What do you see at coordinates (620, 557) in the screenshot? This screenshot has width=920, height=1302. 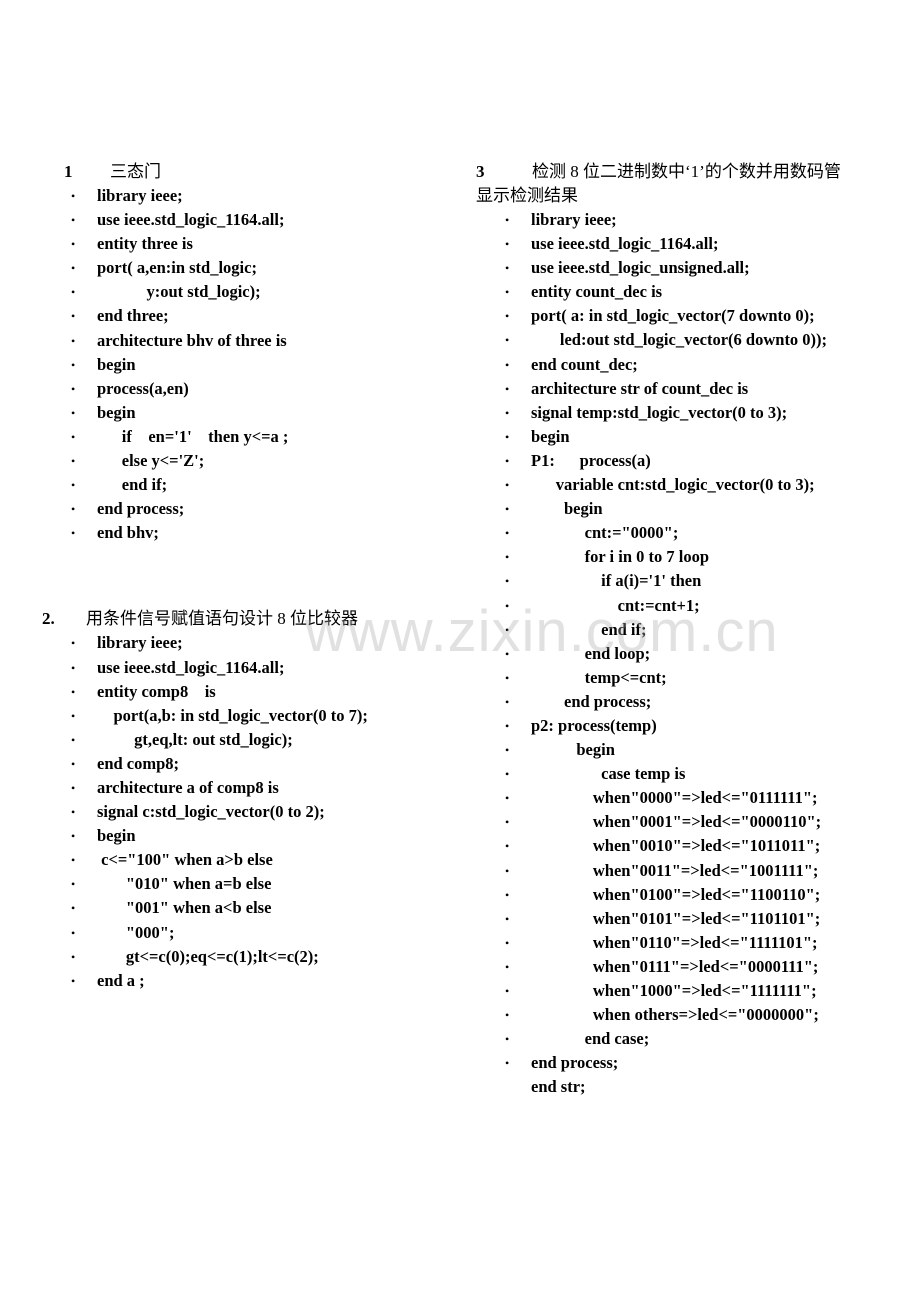 I see `code-text: for i in 0 to 7 loop` at bounding box center [620, 557].